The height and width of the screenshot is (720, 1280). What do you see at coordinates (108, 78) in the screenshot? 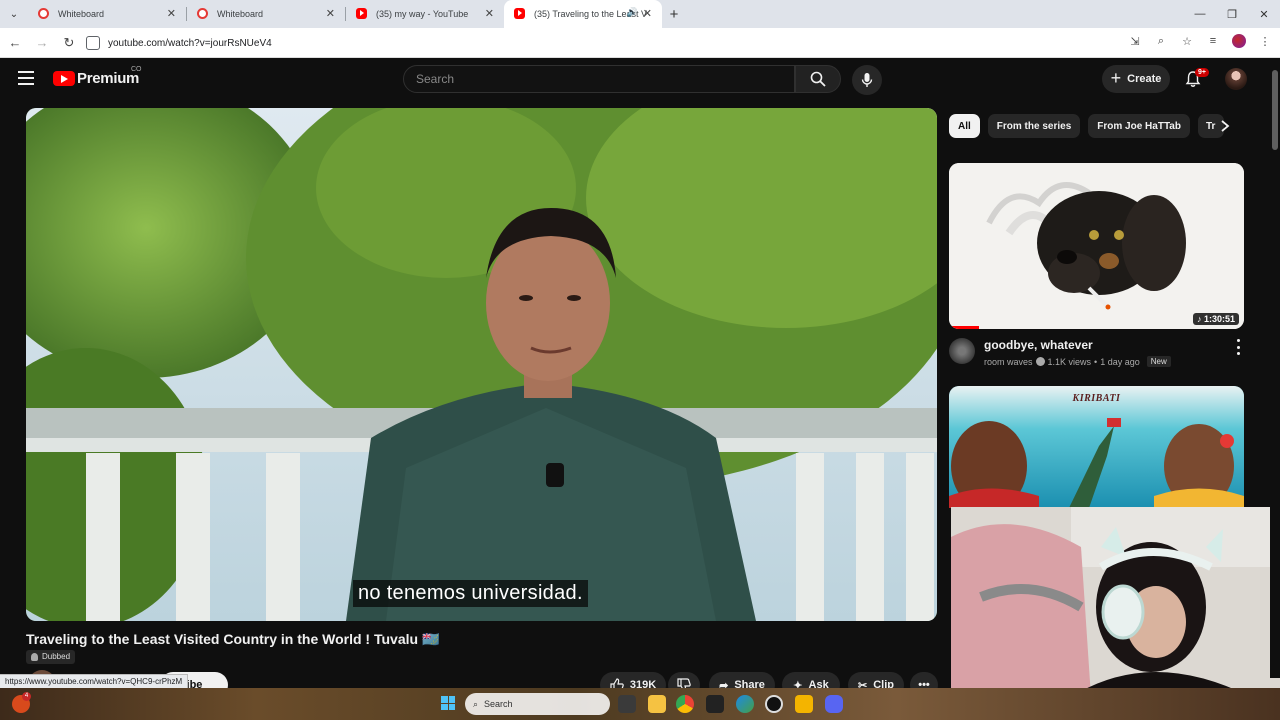
I see `logo-text: Premium` at bounding box center [108, 78].